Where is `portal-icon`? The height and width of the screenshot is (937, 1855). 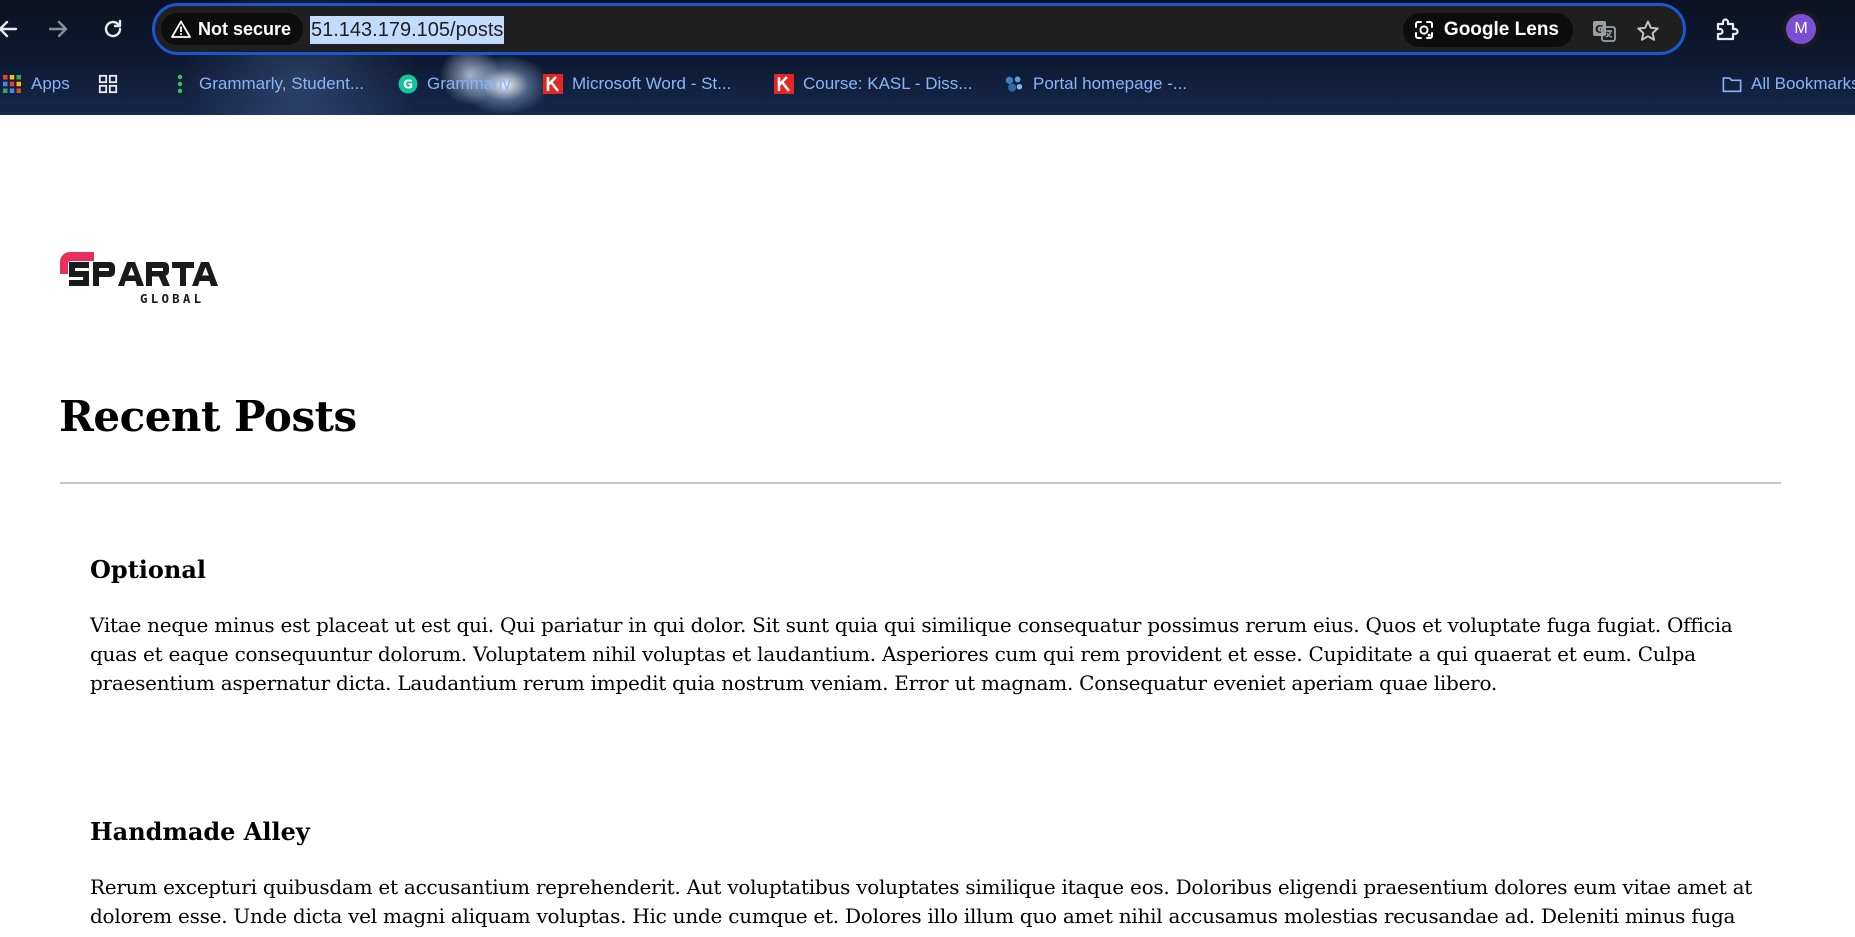 portal-icon is located at coordinates (1014, 84).